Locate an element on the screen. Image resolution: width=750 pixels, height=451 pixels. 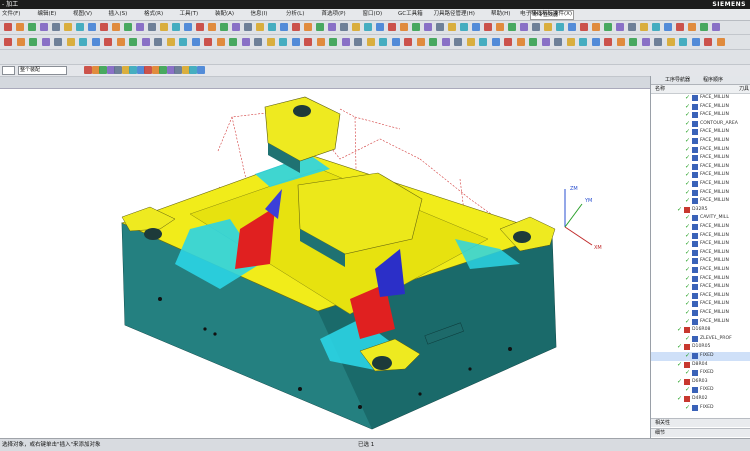
column-tool: 刀具 is located at coordinates (744, 89).